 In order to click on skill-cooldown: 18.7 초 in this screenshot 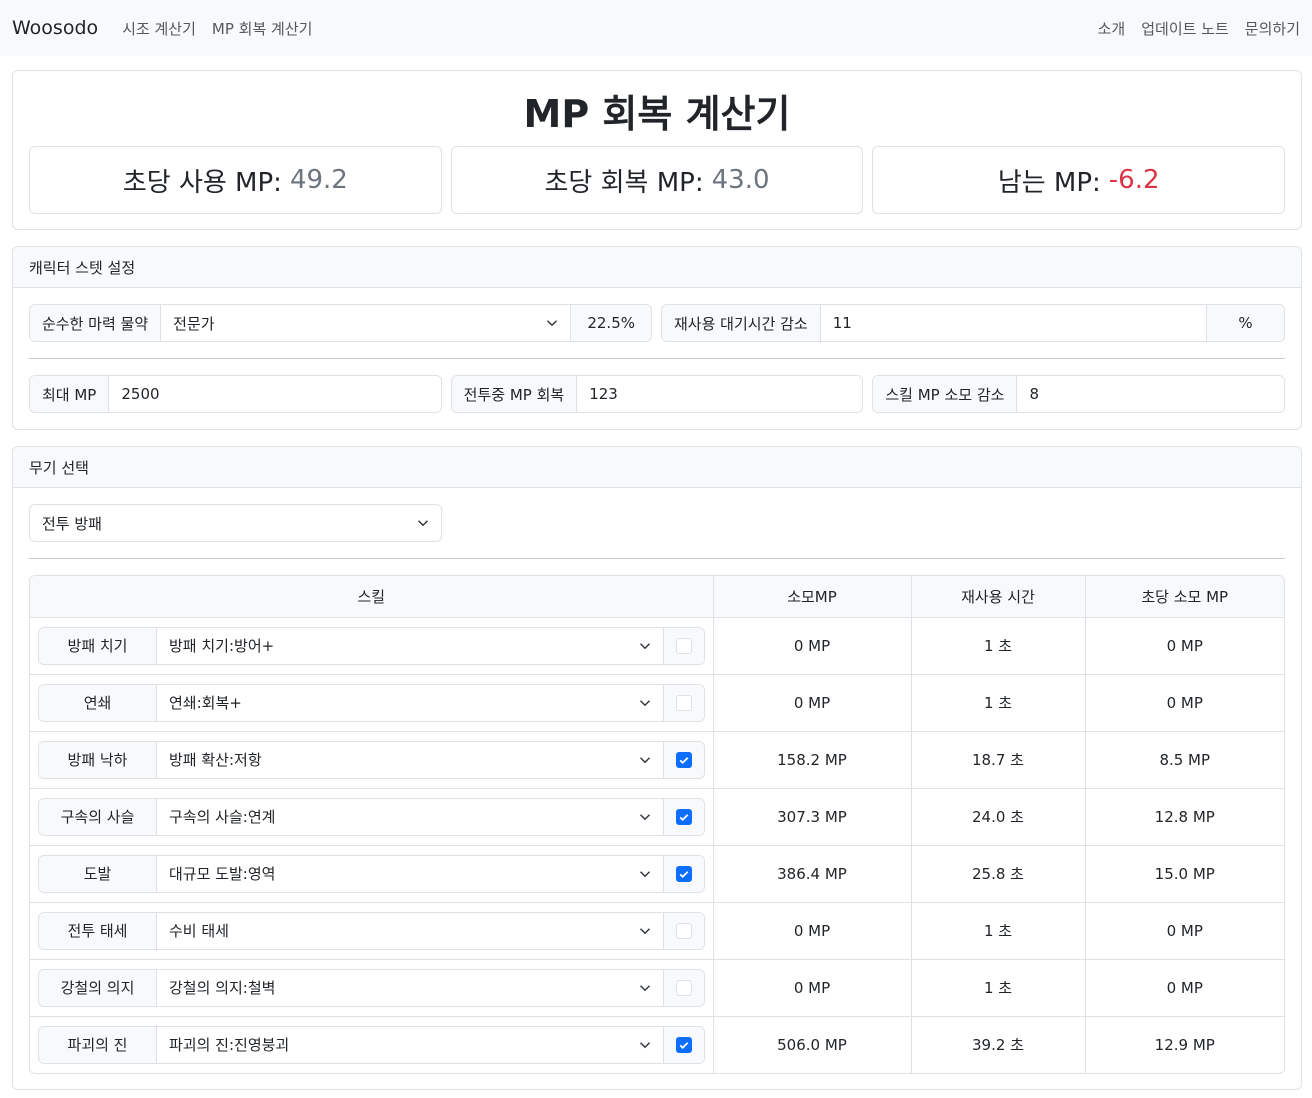, I will do `click(998, 760)`.